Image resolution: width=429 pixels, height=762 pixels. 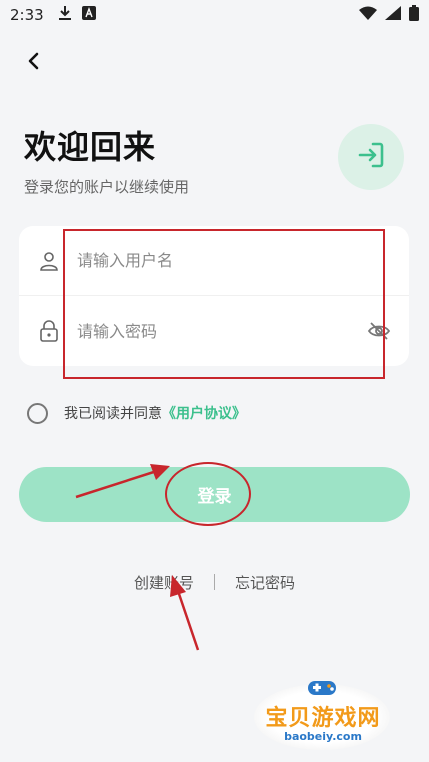 What do you see at coordinates (107, 187) in the screenshot?
I see `page-subtitle: 登录您的账户以继续使用` at bounding box center [107, 187].